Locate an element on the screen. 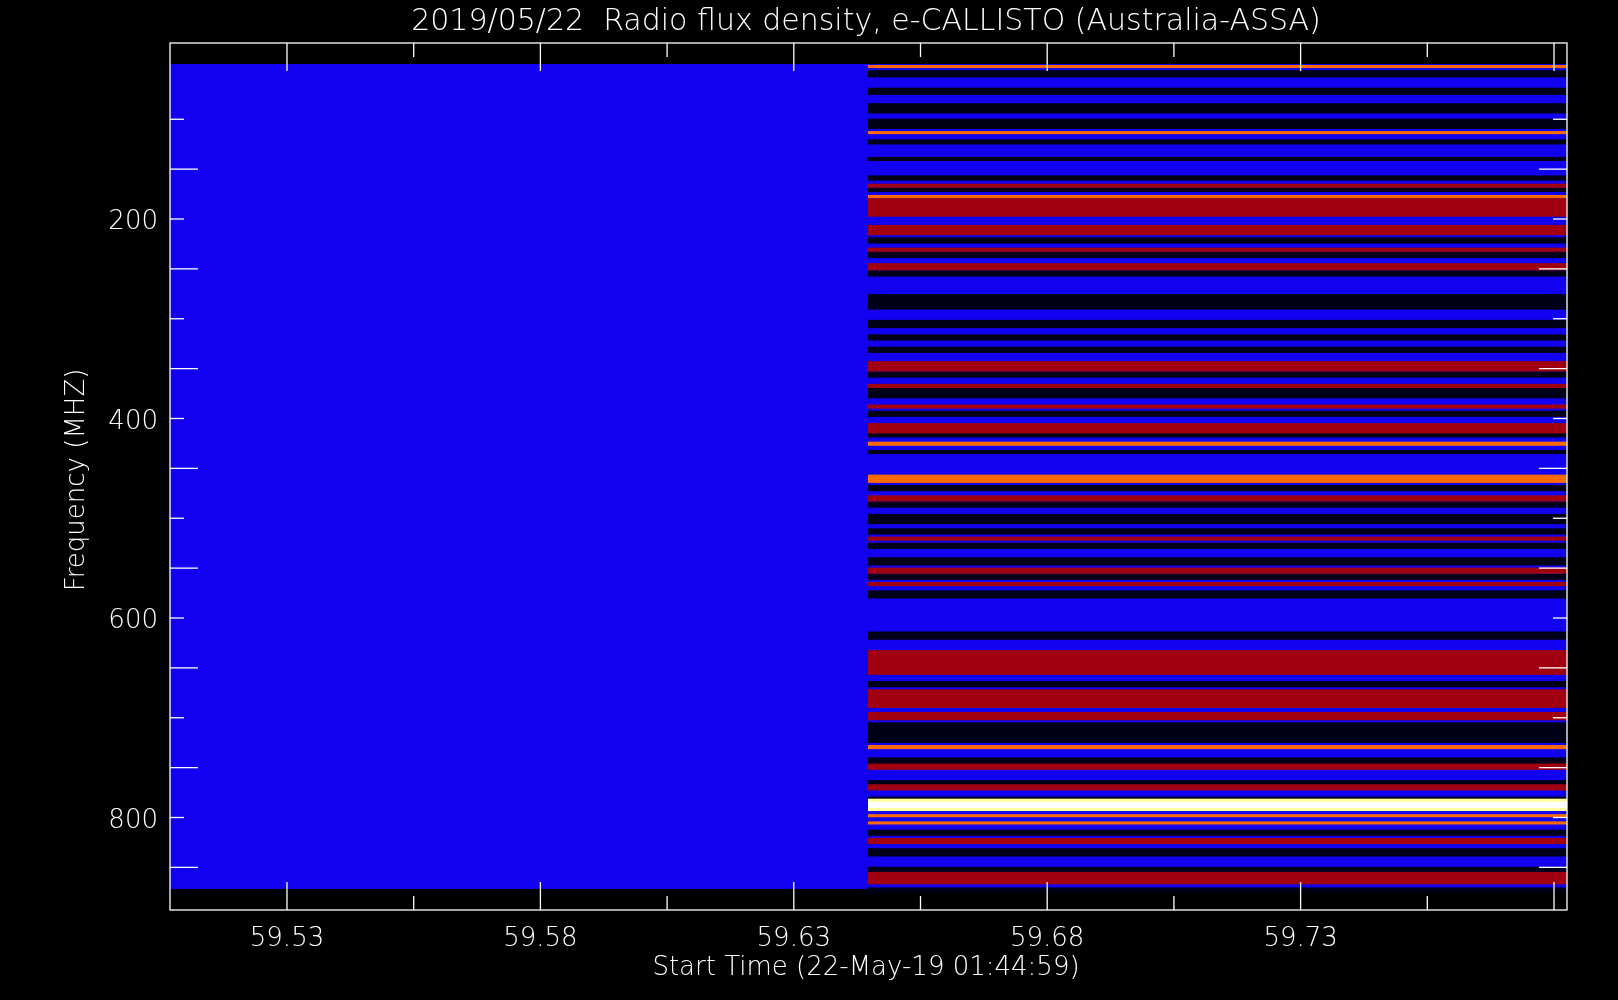 Image resolution: width=1618 pixels, height=1000 pixels. y-tick-label: 400 is located at coordinates (133, 419).